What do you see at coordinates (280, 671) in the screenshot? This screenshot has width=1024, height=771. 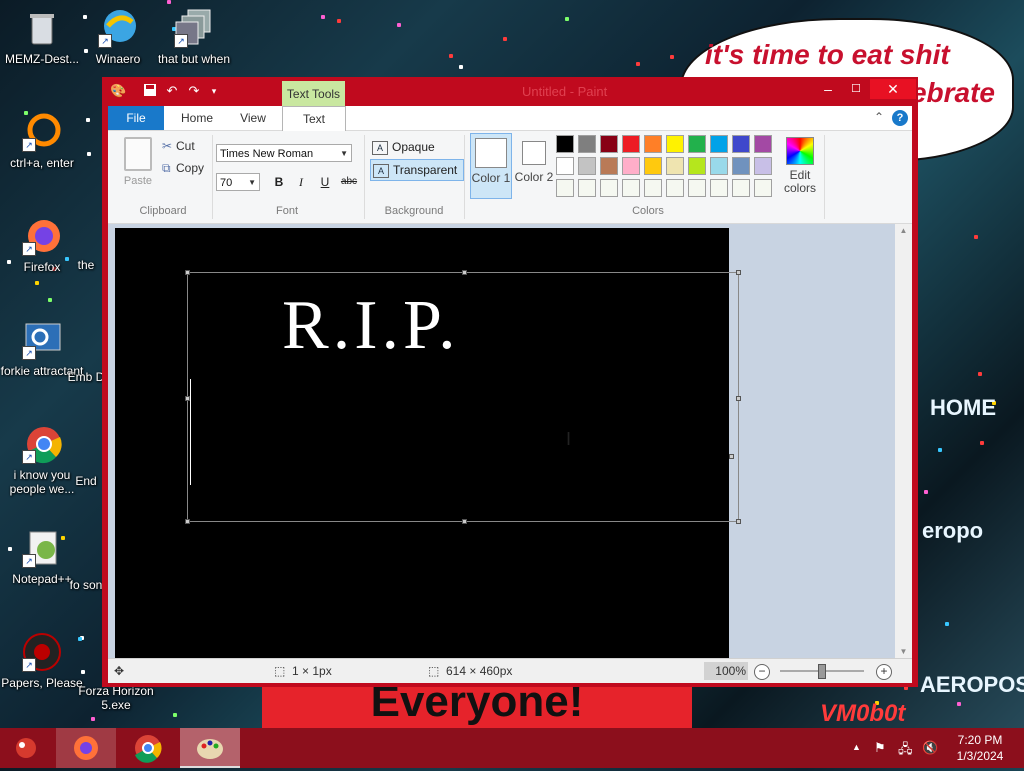 I see `selection-size-icon: ⬚` at bounding box center [280, 671].